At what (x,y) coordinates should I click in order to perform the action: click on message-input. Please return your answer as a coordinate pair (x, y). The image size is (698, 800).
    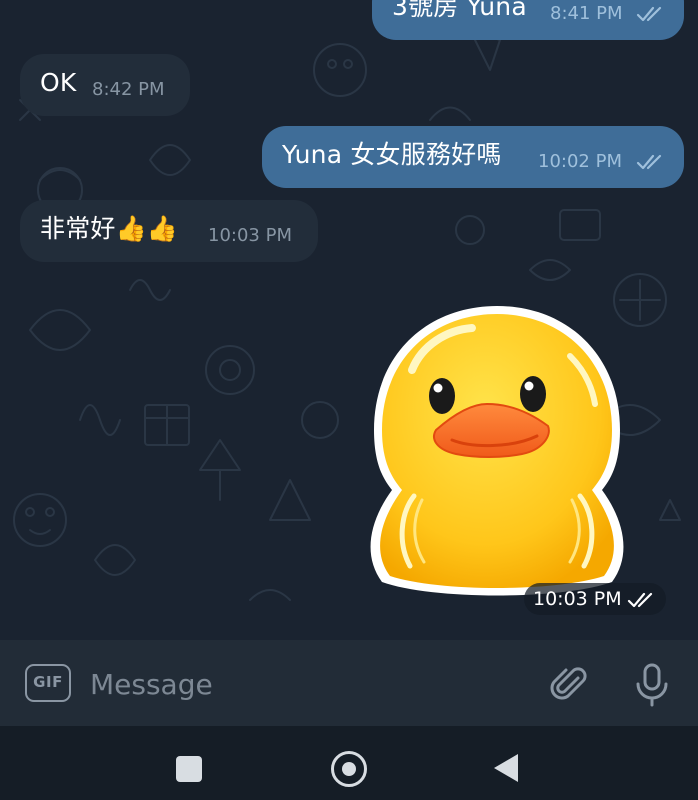
    Looking at the image, I should click on (300, 684).